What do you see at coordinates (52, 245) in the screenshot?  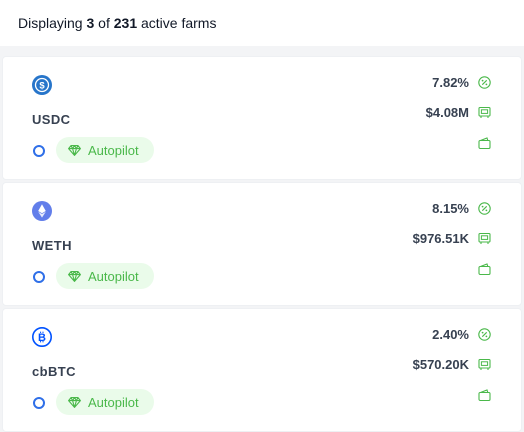 I see `token-name: WETH` at bounding box center [52, 245].